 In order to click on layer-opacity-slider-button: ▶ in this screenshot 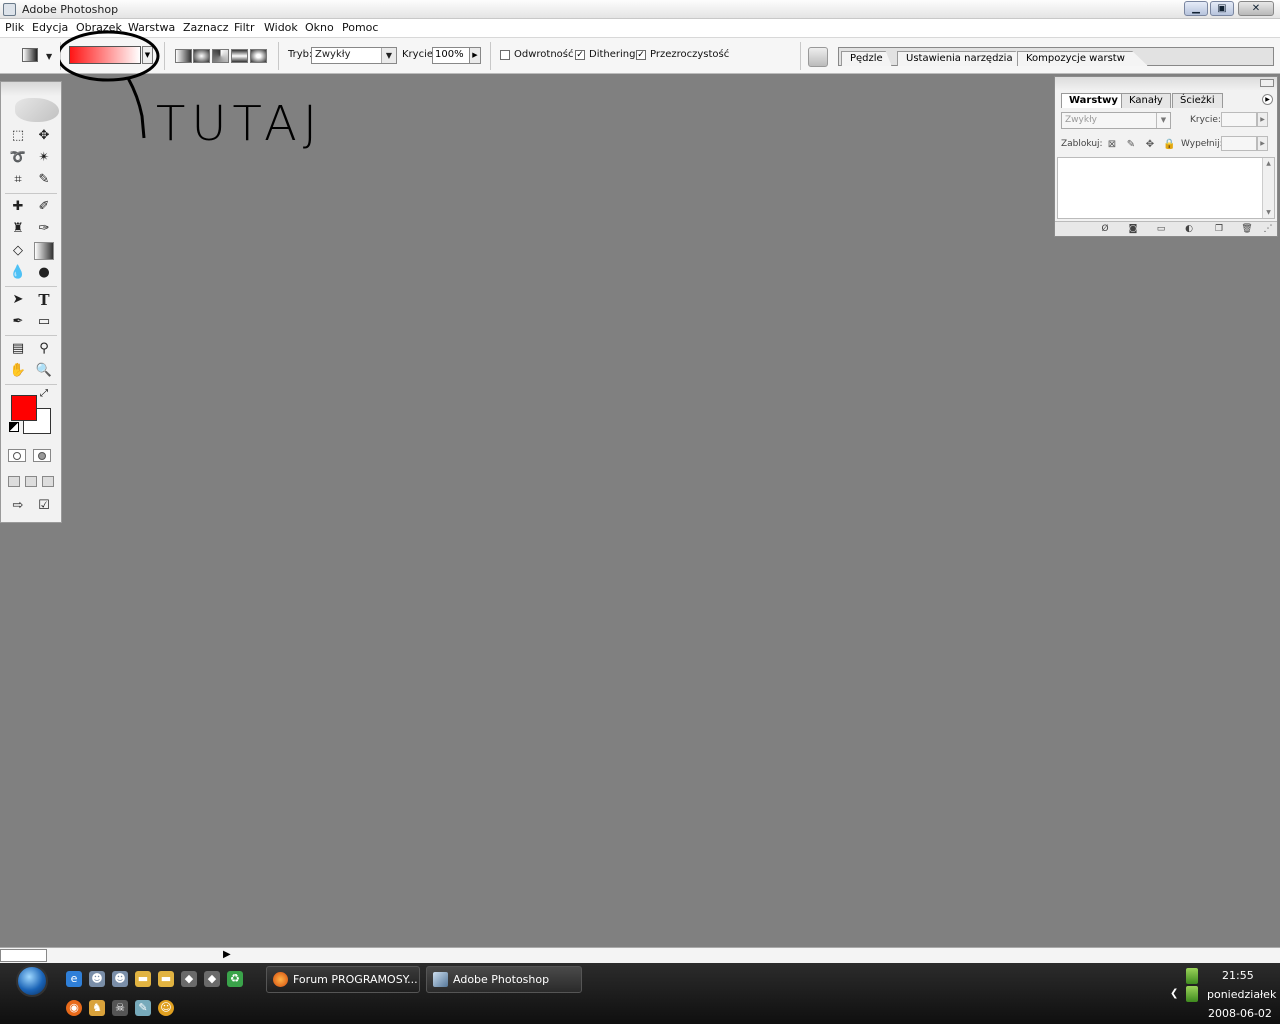, I will do `click(1262, 119)`.